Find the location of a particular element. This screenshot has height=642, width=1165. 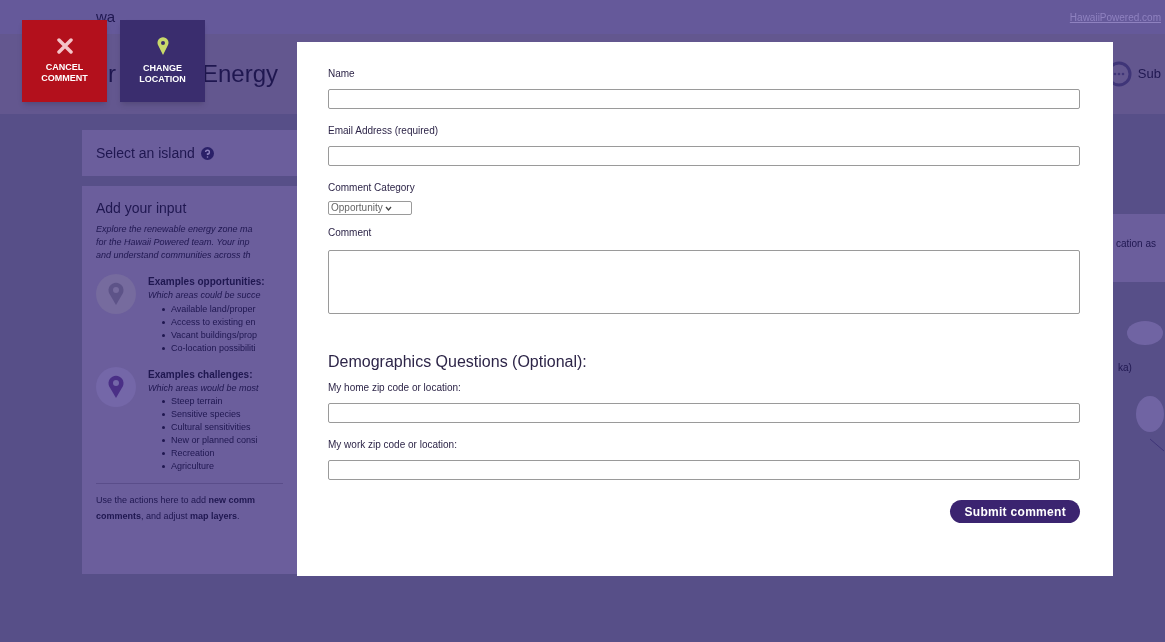

field-label: Name is located at coordinates (342, 74).